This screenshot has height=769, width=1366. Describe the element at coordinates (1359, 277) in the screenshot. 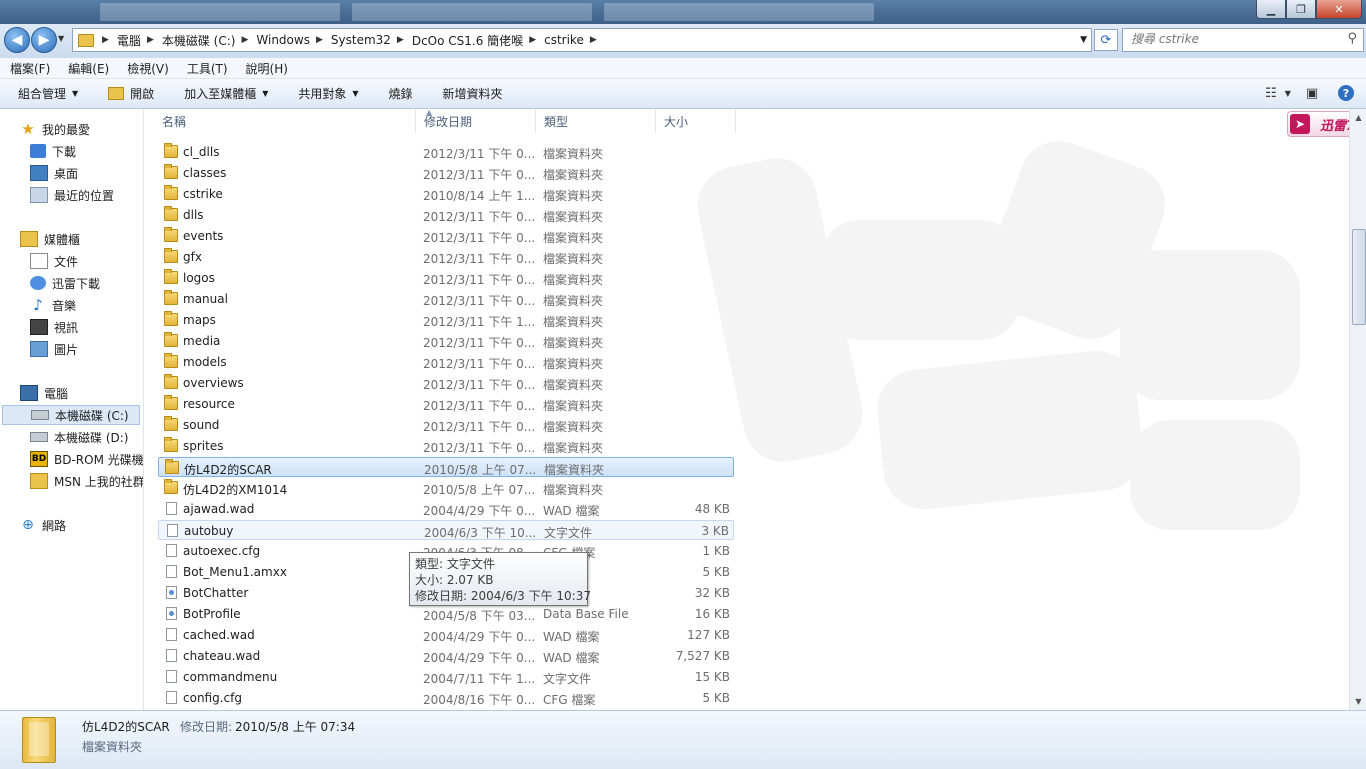

I see `scrollbar-thumb` at that location.